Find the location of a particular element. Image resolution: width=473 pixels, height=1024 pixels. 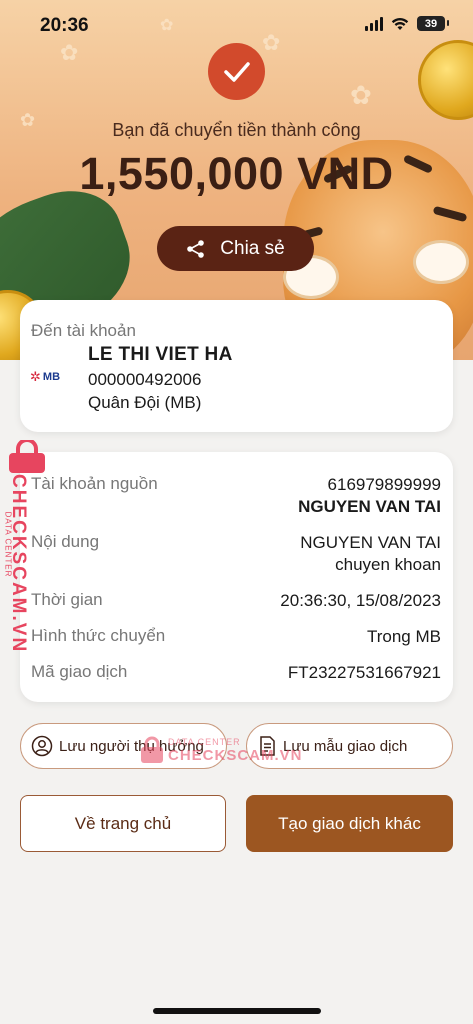

mb-bank-logo: ✲ MB is located at coordinates (45, 376).